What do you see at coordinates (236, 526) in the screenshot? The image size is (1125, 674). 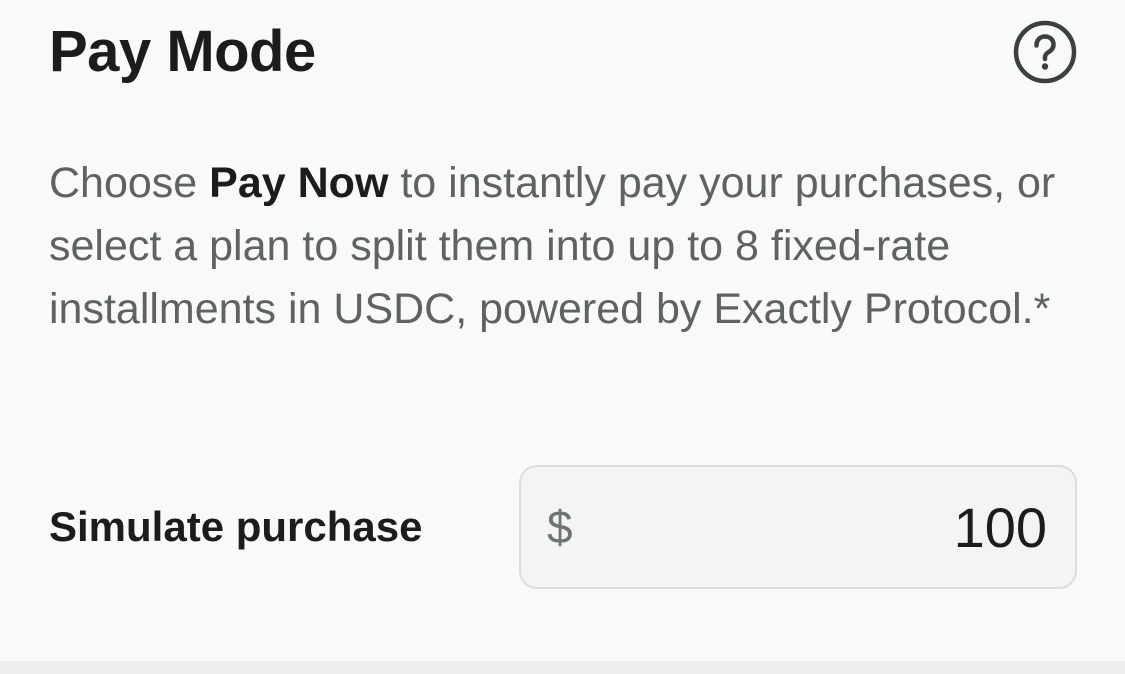 I see `simulate-purchase-label: Simulate purchase` at bounding box center [236, 526].